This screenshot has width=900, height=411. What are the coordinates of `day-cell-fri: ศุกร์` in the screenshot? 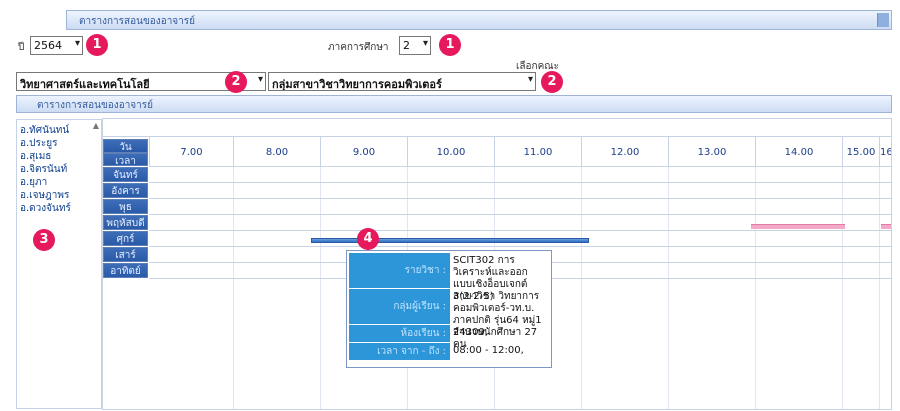 It's located at (125, 238).